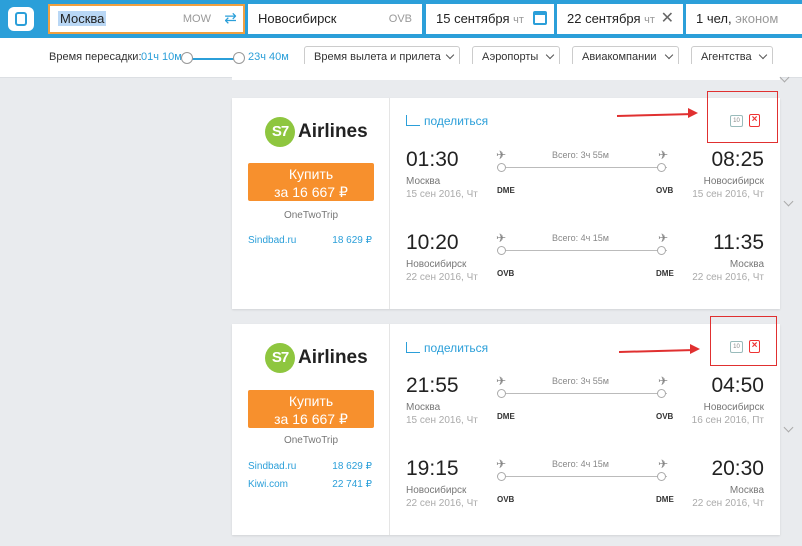  What do you see at coordinates (667, 19) in the screenshot?
I see `clear-return-icon: ✕` at bounding box center [667, 19].